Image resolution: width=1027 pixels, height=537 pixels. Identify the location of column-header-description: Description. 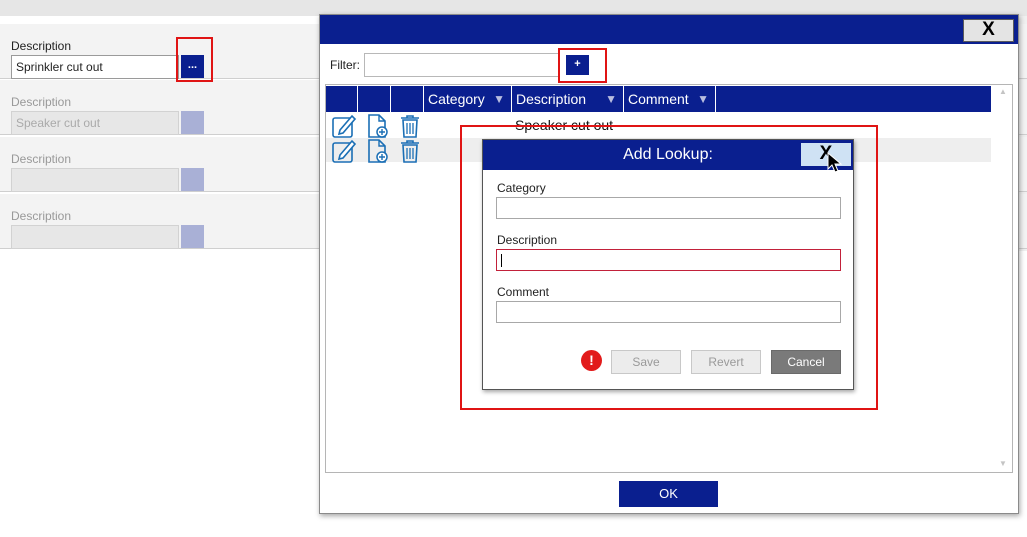
(551, 99).